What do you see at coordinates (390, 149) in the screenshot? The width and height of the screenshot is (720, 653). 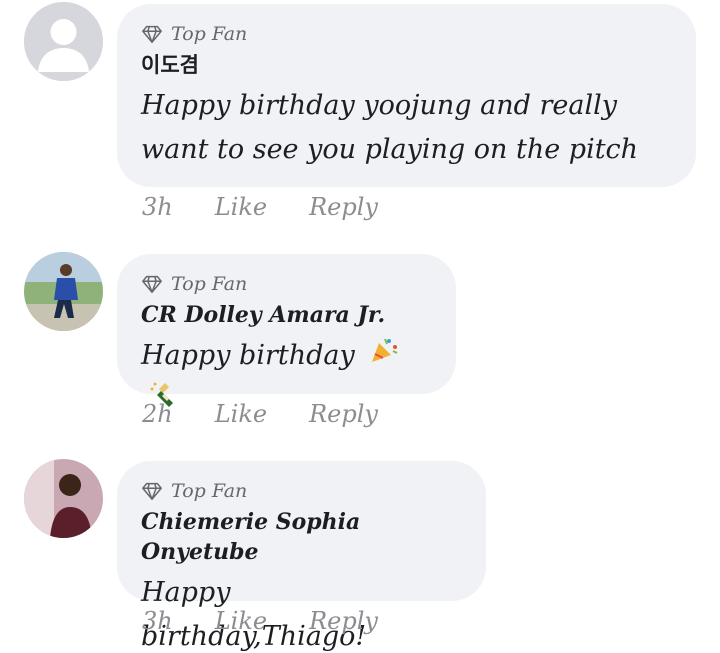 I see `comment-text-line: want to see you playing on the pitch` at bounding box center [390, 149].